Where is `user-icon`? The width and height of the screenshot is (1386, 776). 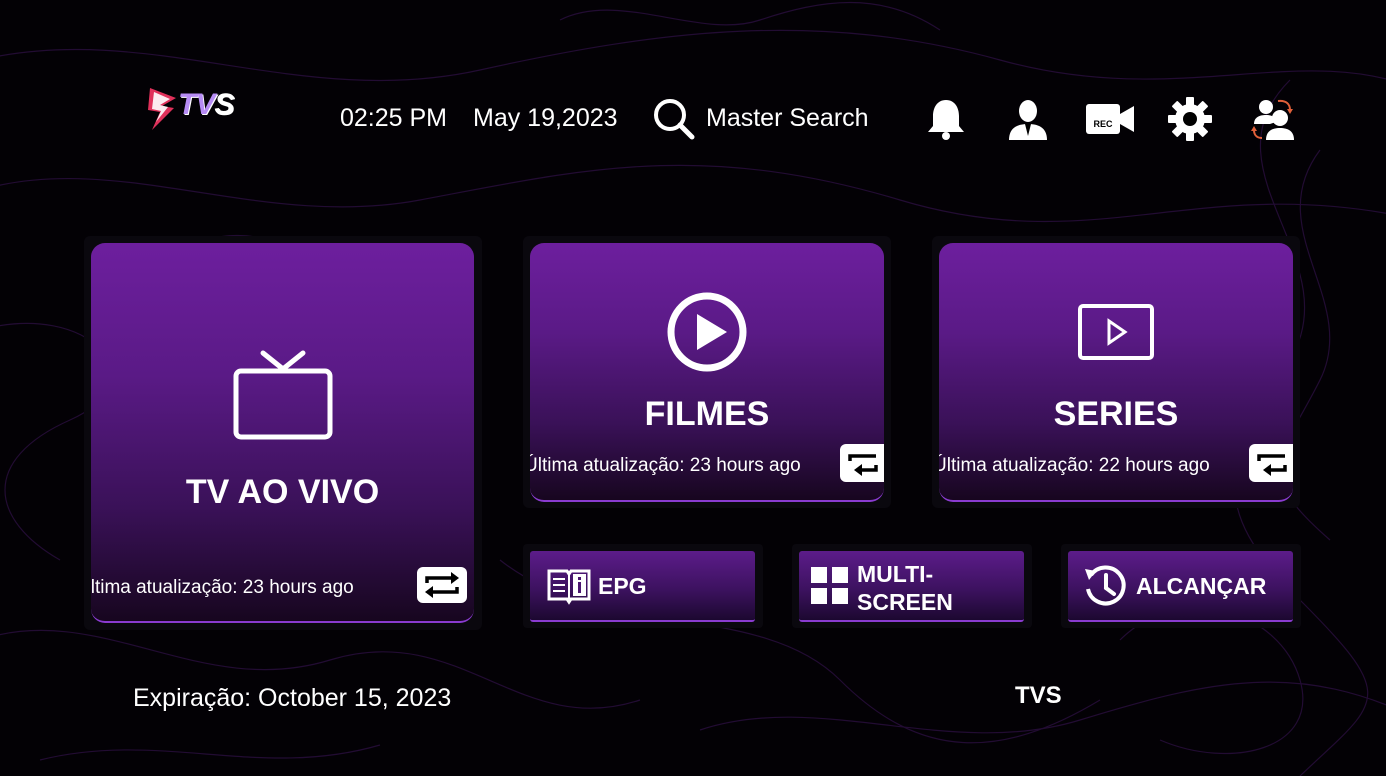 user-icon is located at coordinates (1028, 119).